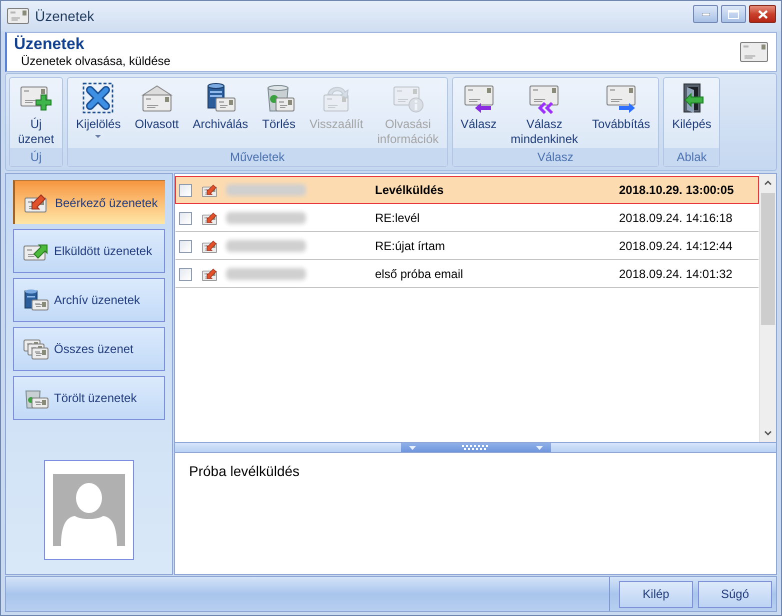  Describe the element at coordinates (89, 300) in the screenshot. I see `sidebar-item: Archív üzenetek` at that location.